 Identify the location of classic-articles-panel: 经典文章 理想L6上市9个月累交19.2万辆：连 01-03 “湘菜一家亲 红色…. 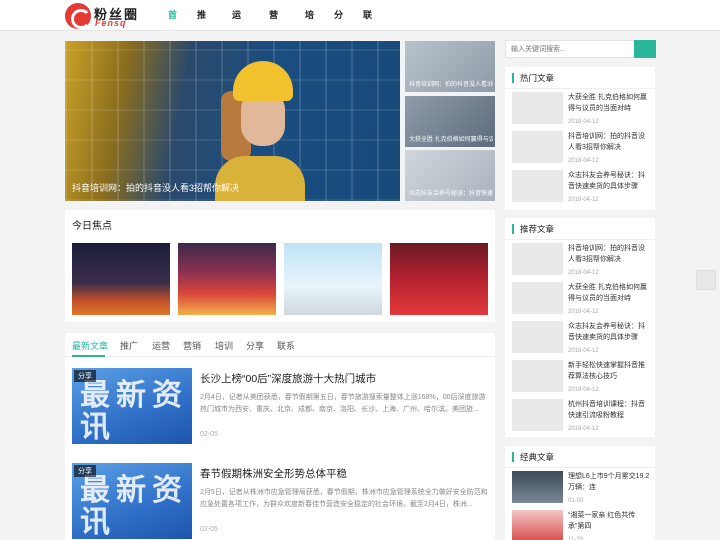
(580, 493).